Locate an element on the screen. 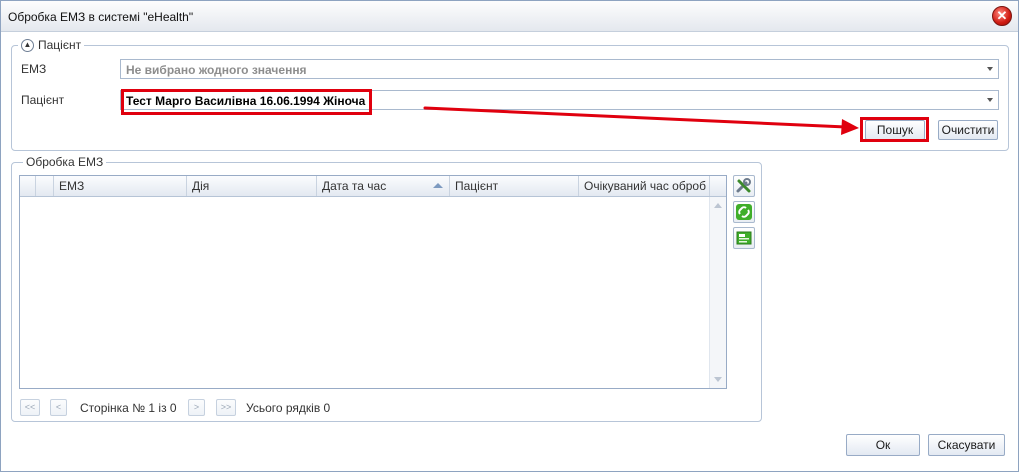 Image resolution: width=1019 pixels, height=472 pixels. search-button: Пошук is located at coordinates (895, 130).